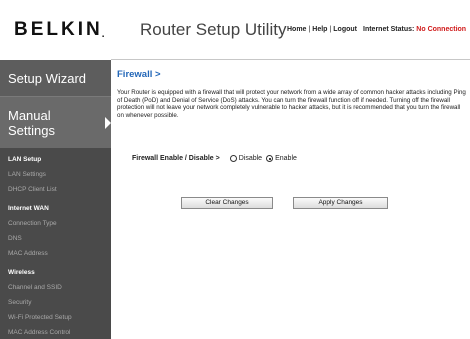  Describe the element at coordinates (340, 203) in the screenshot. I see `apply-changes-button: Apply Changes` at that location.